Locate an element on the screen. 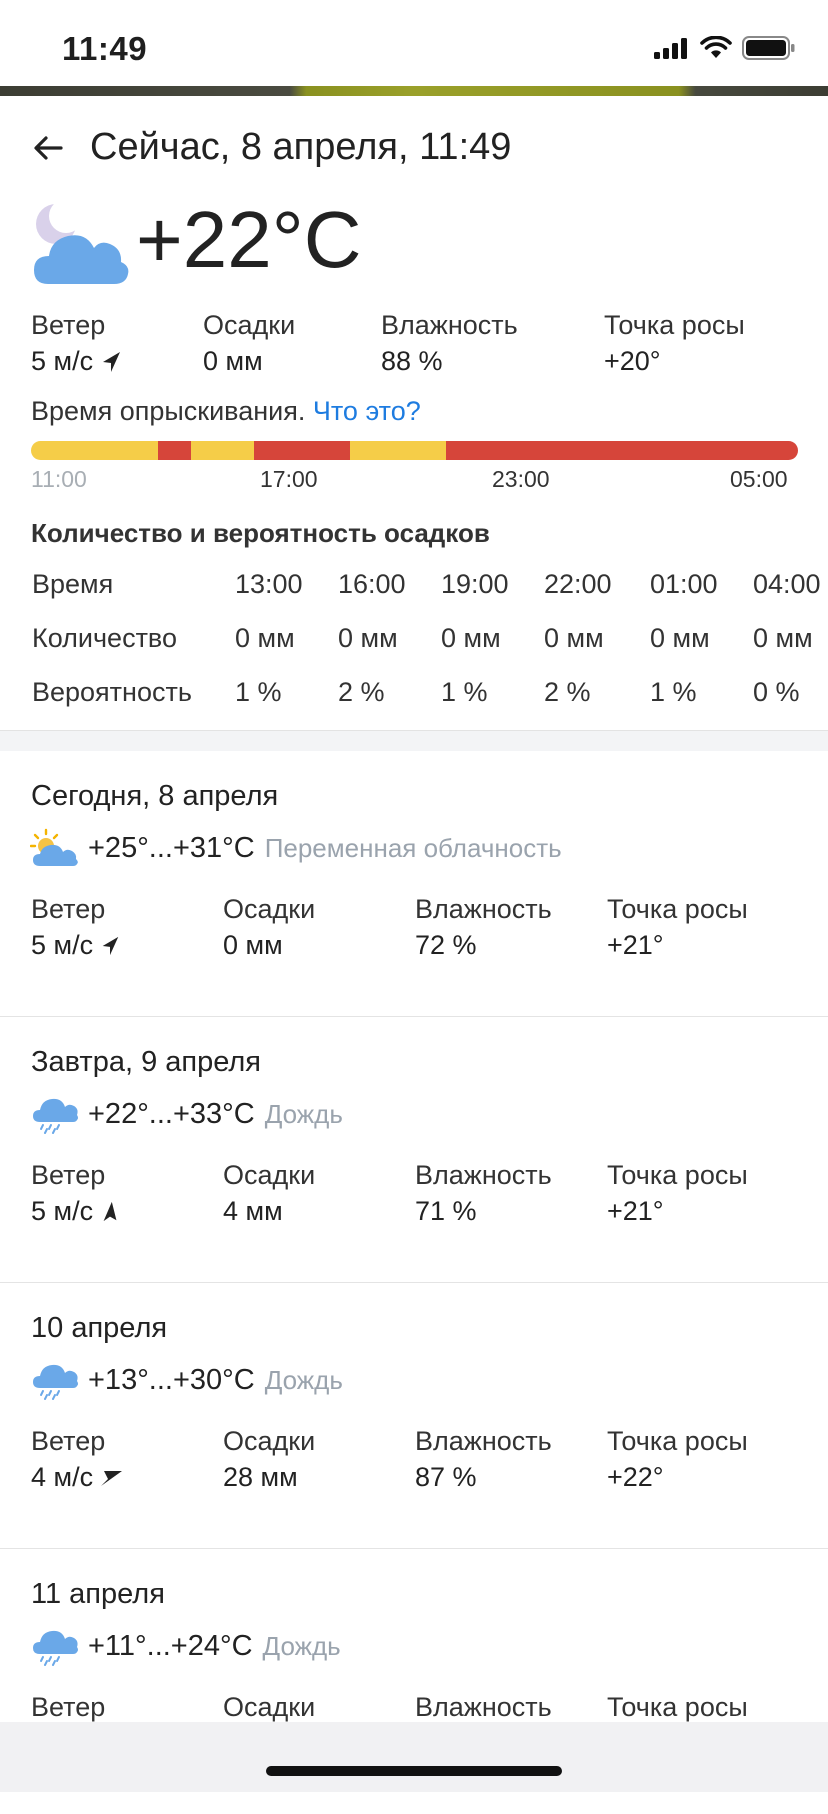 The width and height of the screenshot is (828, 1814). status-icons is located at coordinates (725, 48).